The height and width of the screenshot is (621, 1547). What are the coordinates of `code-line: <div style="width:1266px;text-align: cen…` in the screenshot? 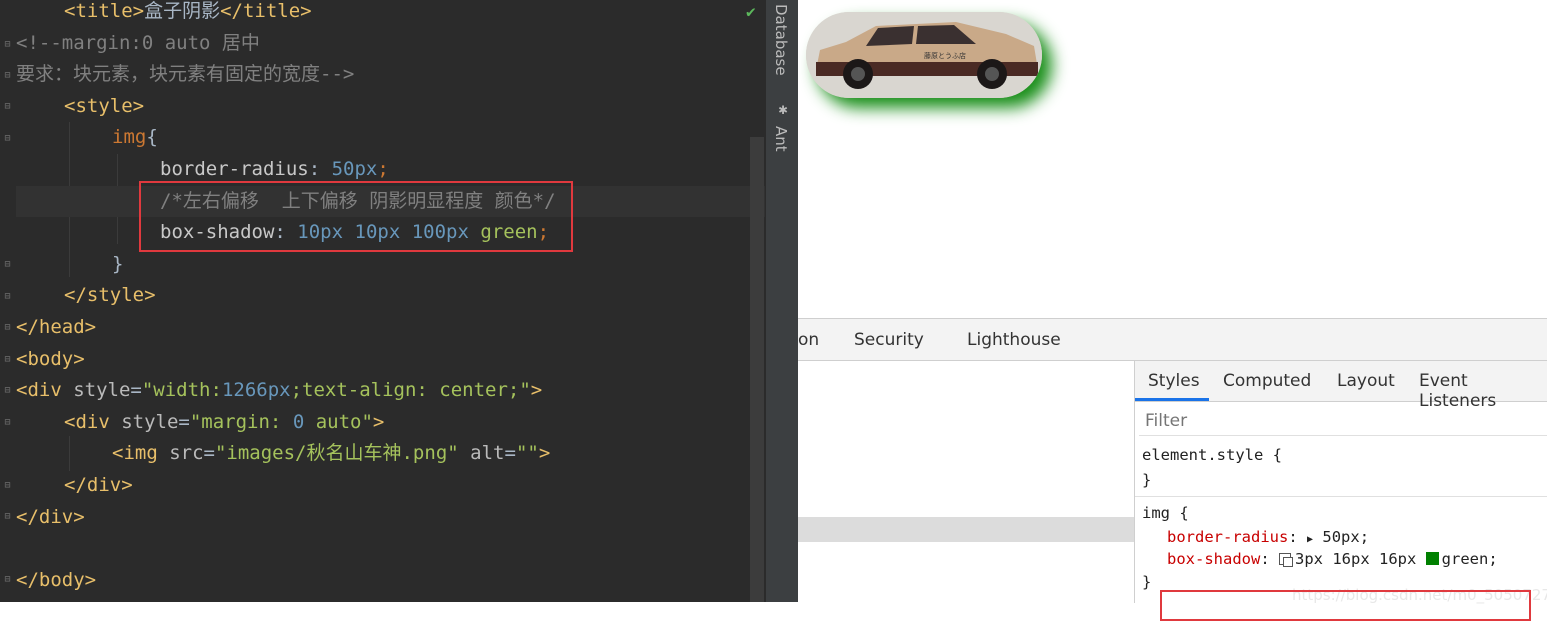 It's located at (390, 391).